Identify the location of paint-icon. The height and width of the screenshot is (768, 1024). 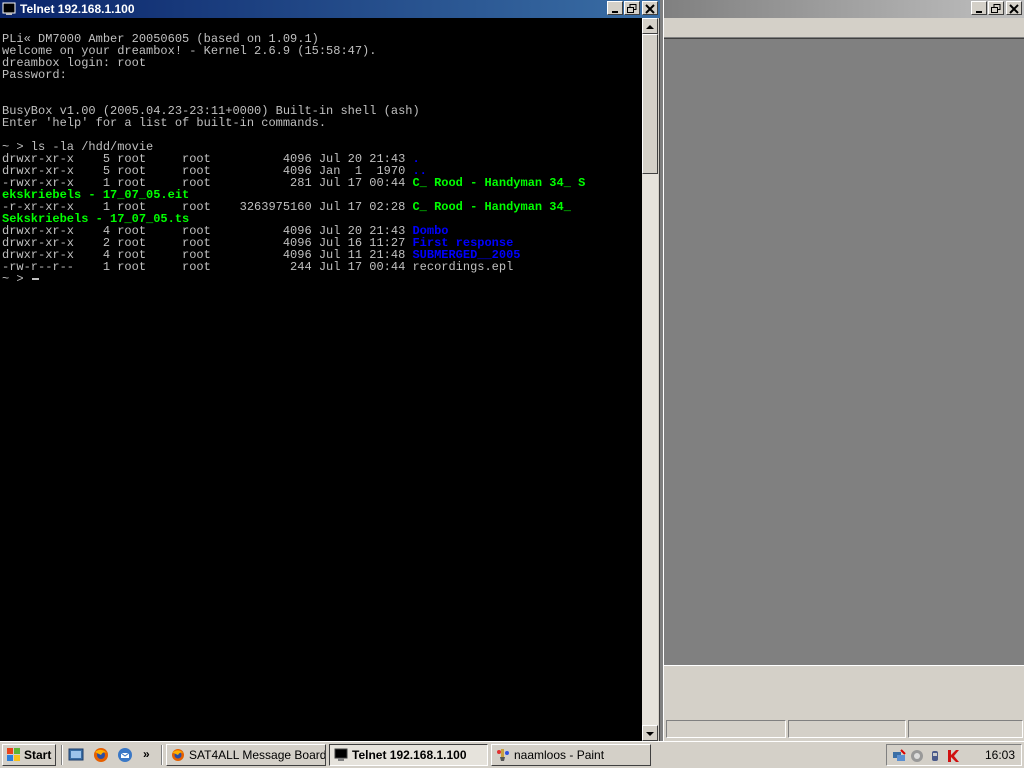
(503, 755).